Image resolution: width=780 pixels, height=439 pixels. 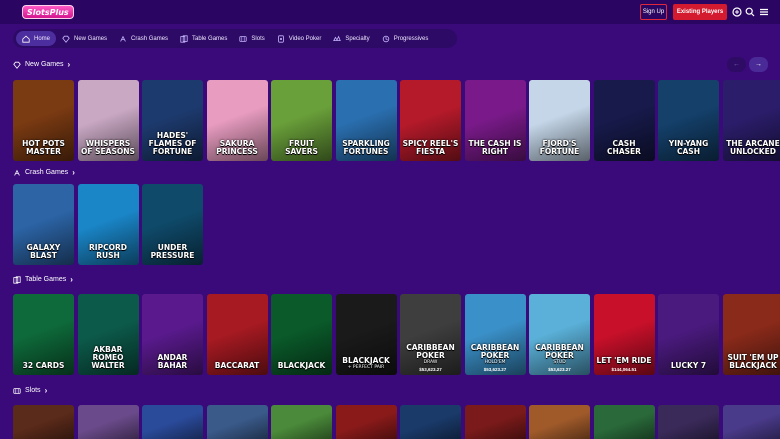 I want to click on section-title-new-games: New Games ›, so click(x=41, y=64).